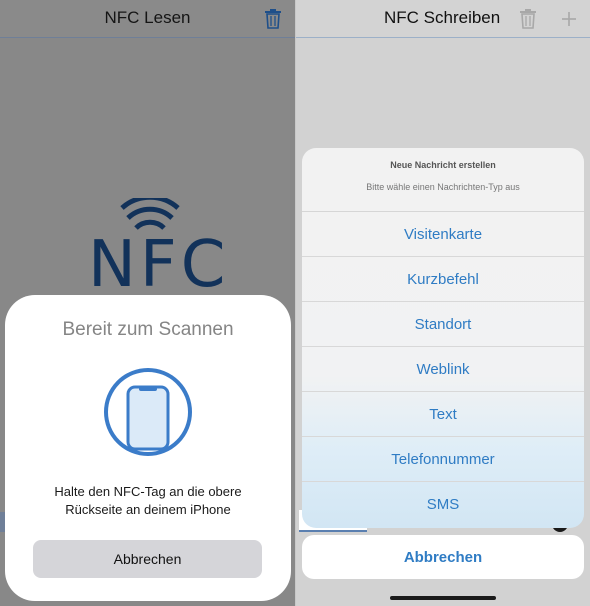  I want to click on plus-icon, so click(569, 19).